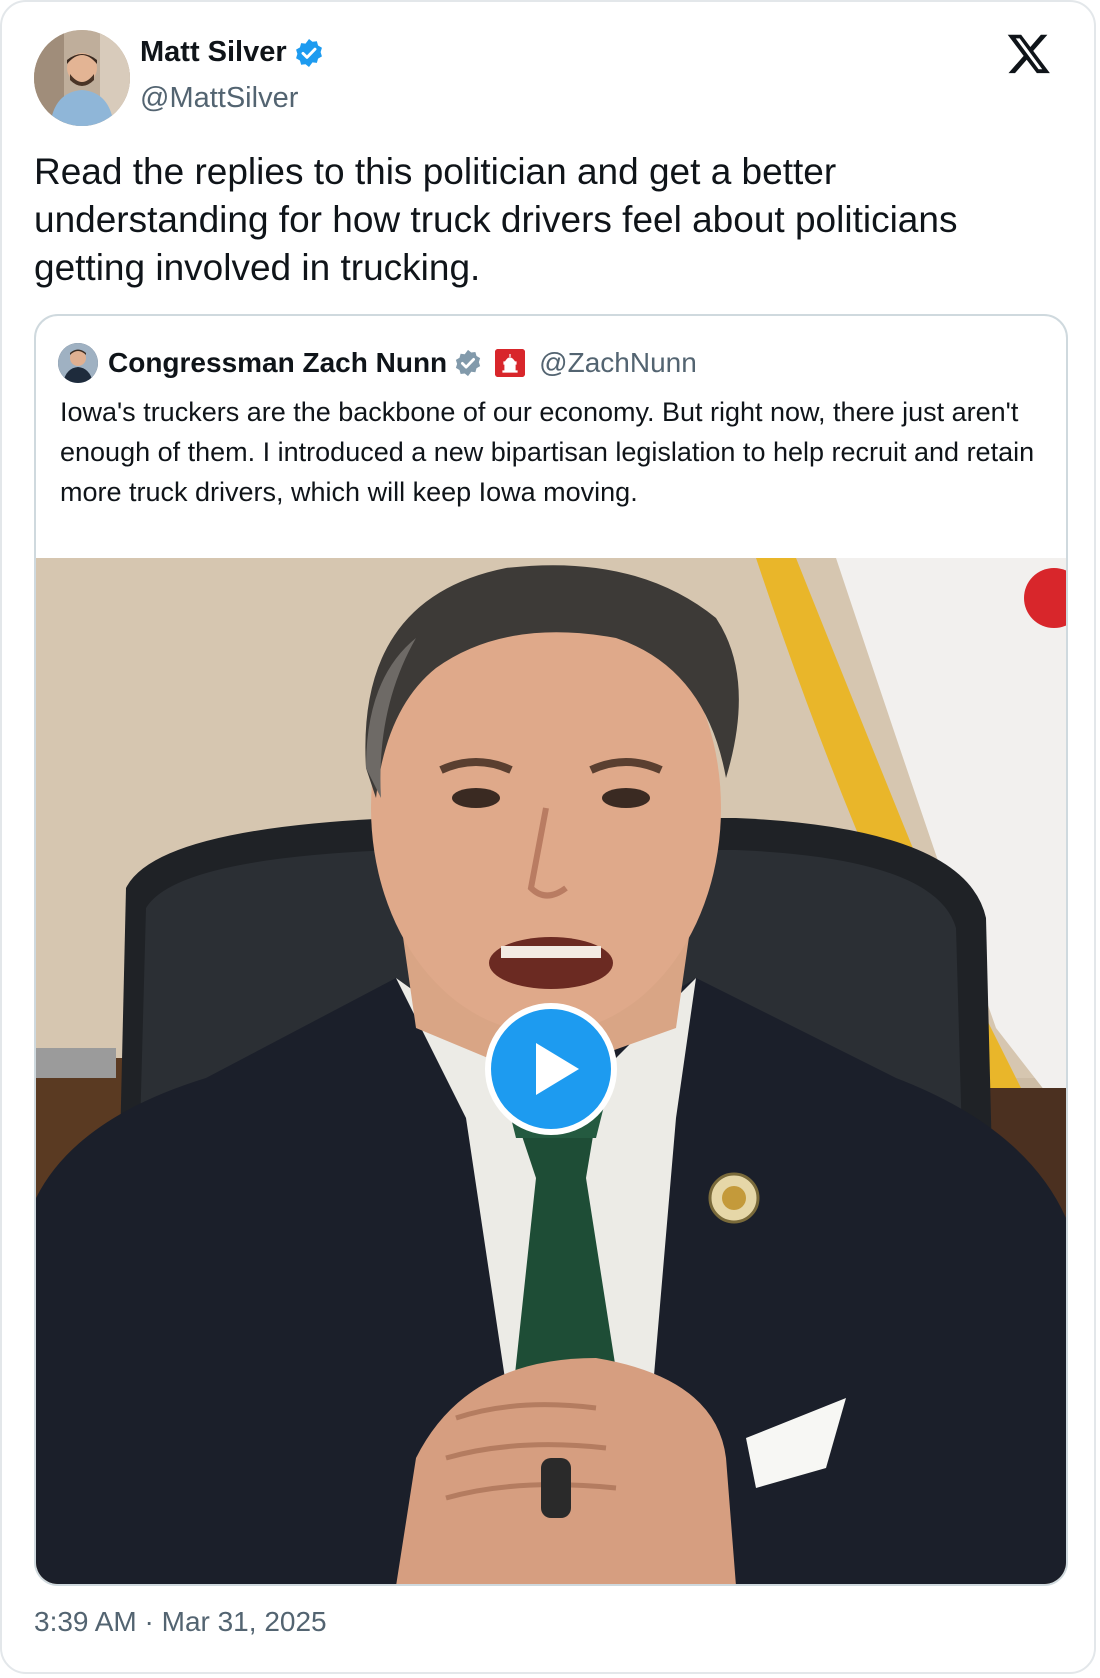  What do you see at coordinates (213, 52) in the screenshot?
I see `author-name: Matt Silver` at bounding box center [213, 52].